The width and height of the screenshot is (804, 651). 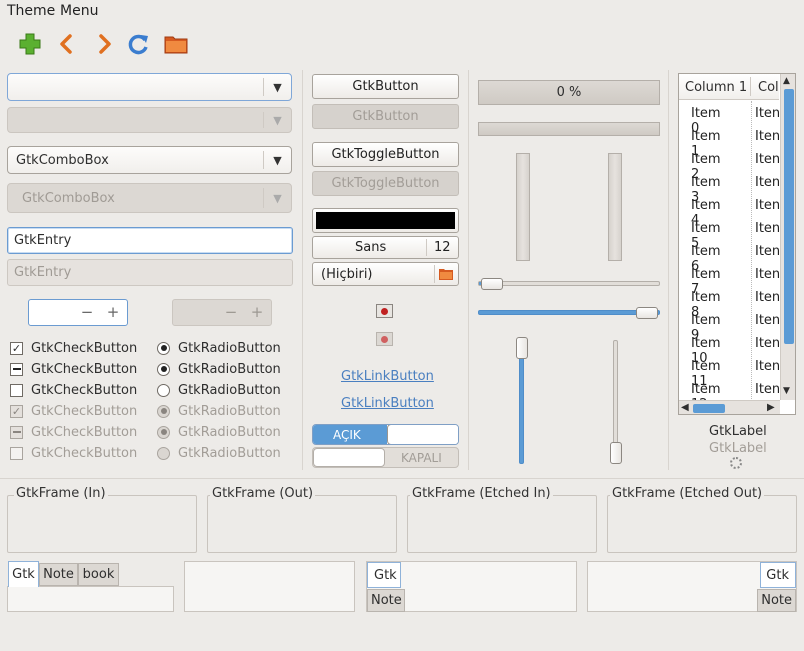 I want to click on radio-button-unselected: GtkRadioButton, so click(x=219, y=390).